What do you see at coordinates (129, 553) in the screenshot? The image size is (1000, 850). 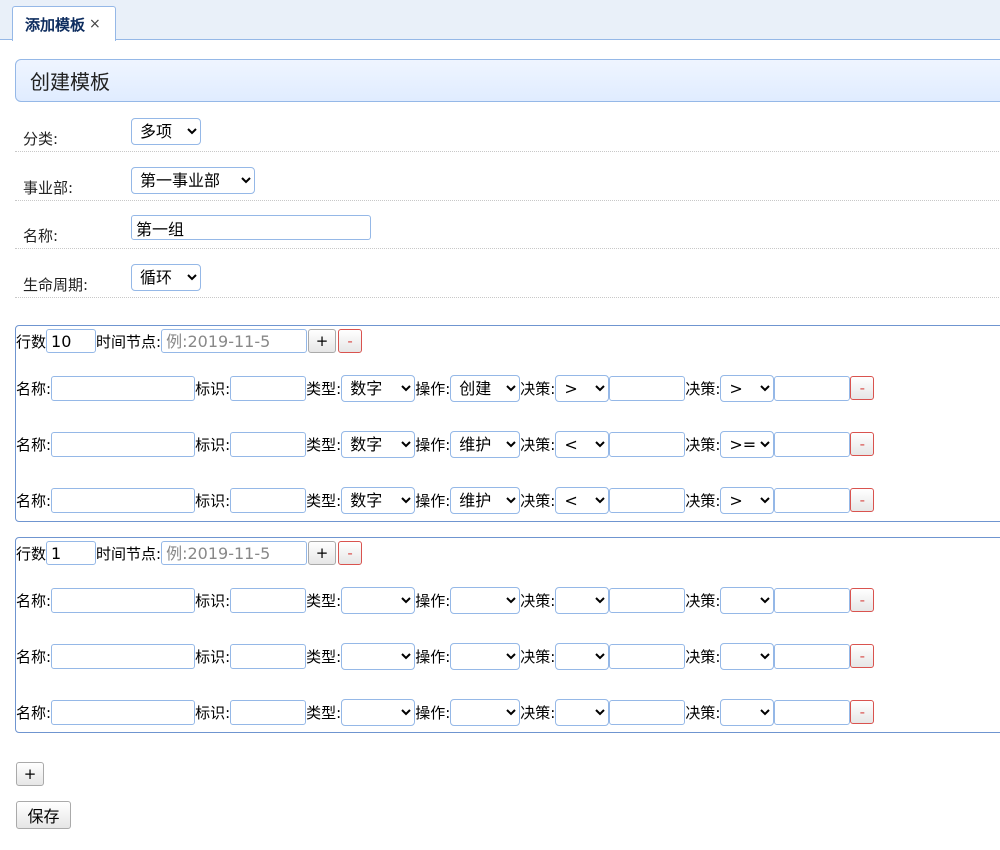 I see `time-node-label: 时间节点:` at bounding box center [129, 553].